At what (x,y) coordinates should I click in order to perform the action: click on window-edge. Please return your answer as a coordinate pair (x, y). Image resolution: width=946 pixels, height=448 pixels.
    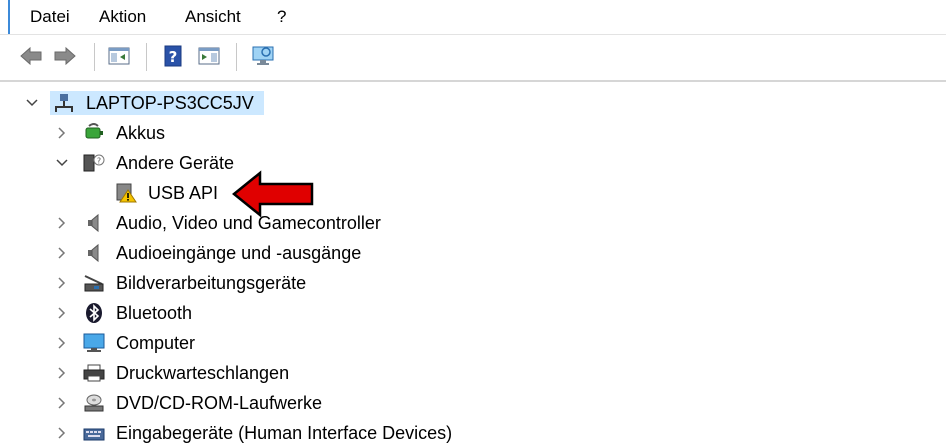
    Looking at the image, I should click on (9, 17).